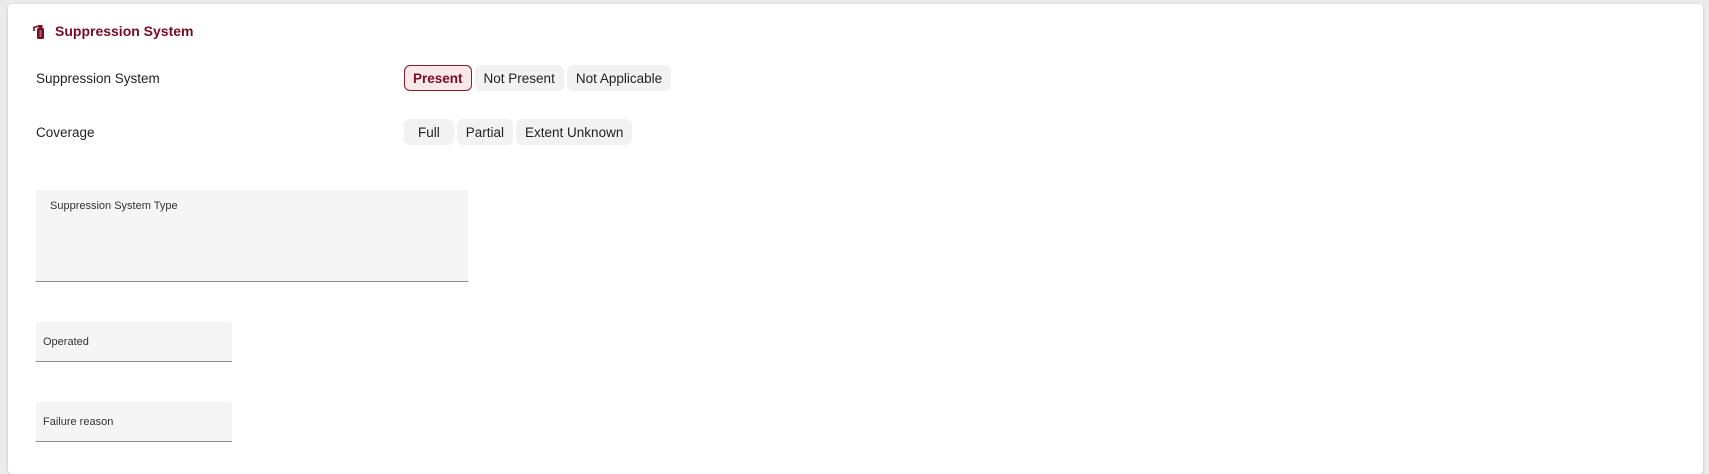 The height and width of the screenshot is (474, 1709). Describe the element at coordinates (65, 132) in the screenshot. I see `coverage-label: Coverage` at that location.